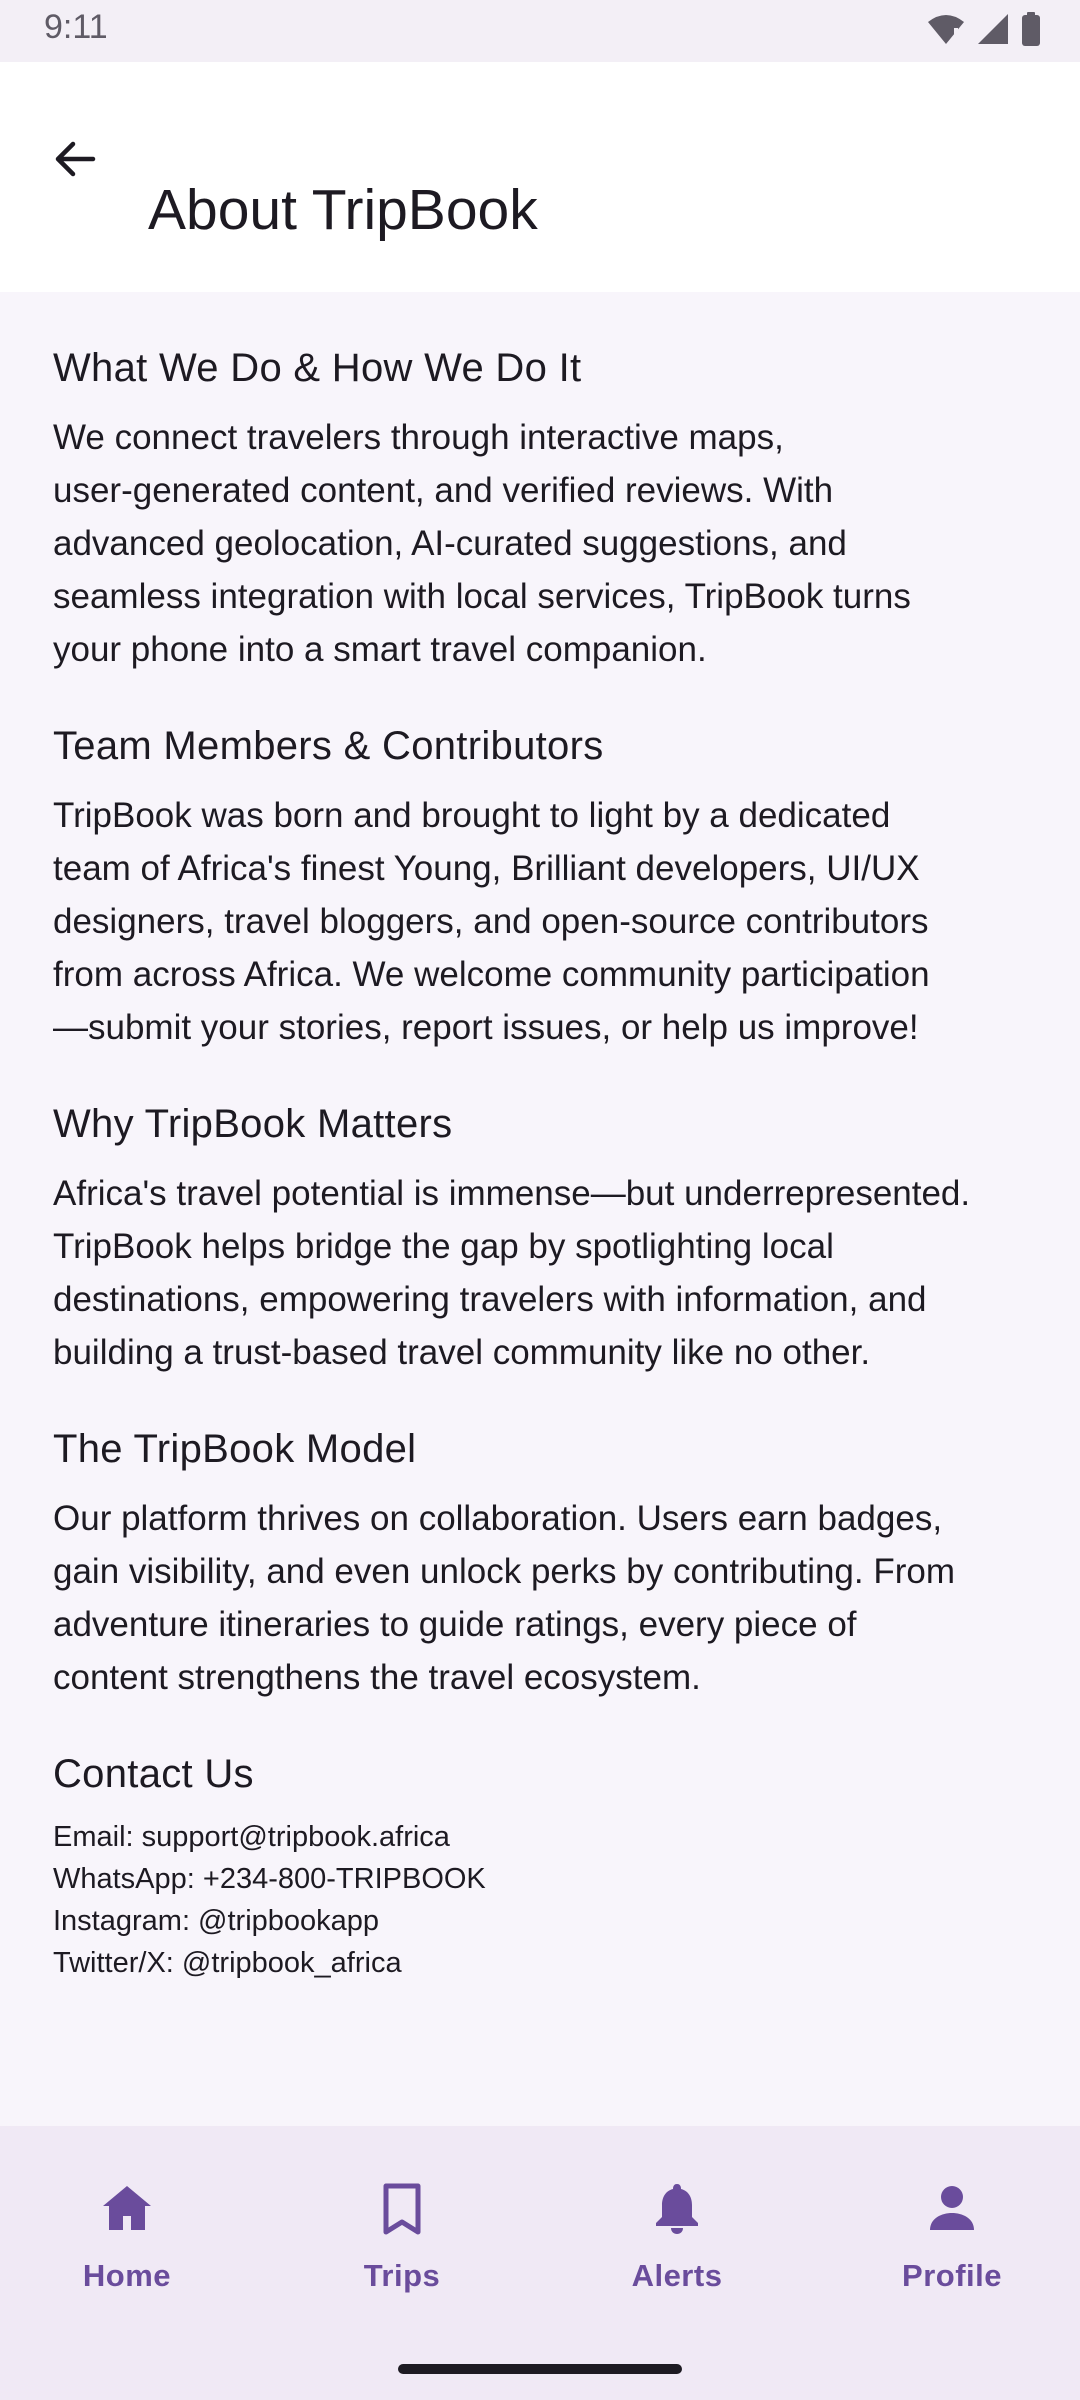  I want to click on status-icons, so click(984, 31).